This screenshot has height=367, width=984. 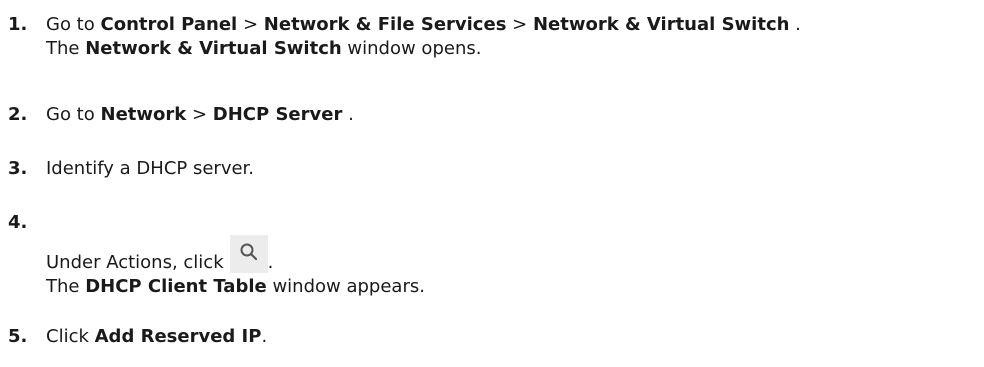 I want to click on menu-path-network: Network, so click(x=143, y=114).